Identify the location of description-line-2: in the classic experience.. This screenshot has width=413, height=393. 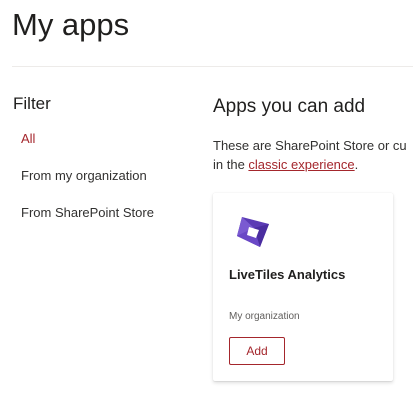
(313, 164).